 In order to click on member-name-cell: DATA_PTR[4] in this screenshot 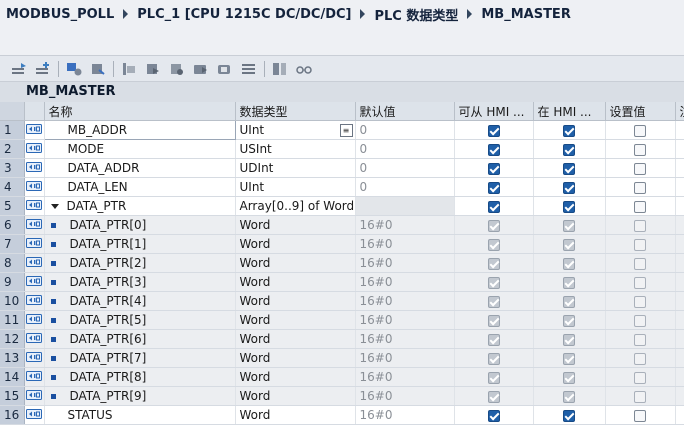, I will do `click(140, 301)`.